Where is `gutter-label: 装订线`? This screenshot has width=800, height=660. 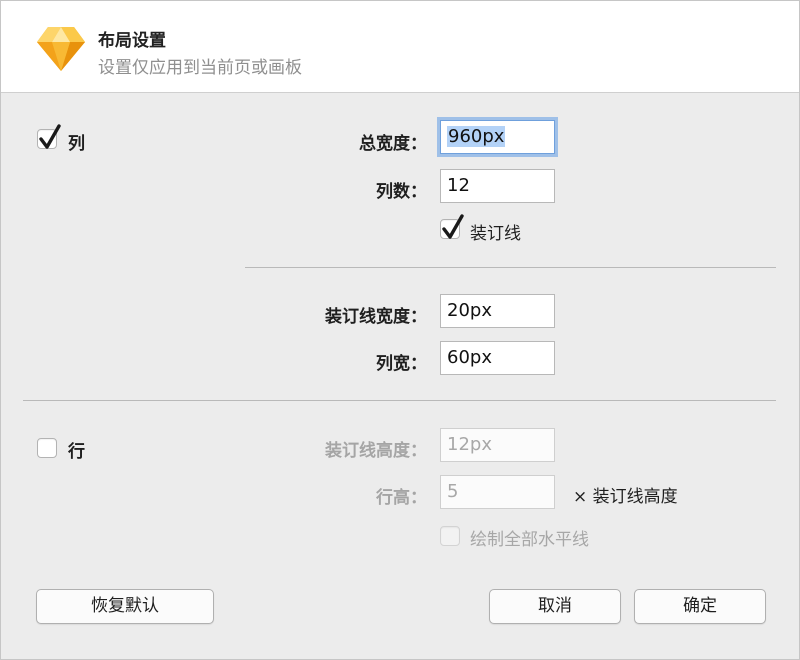
gutter-label: 装订线 is located at coordinates (495, 234).